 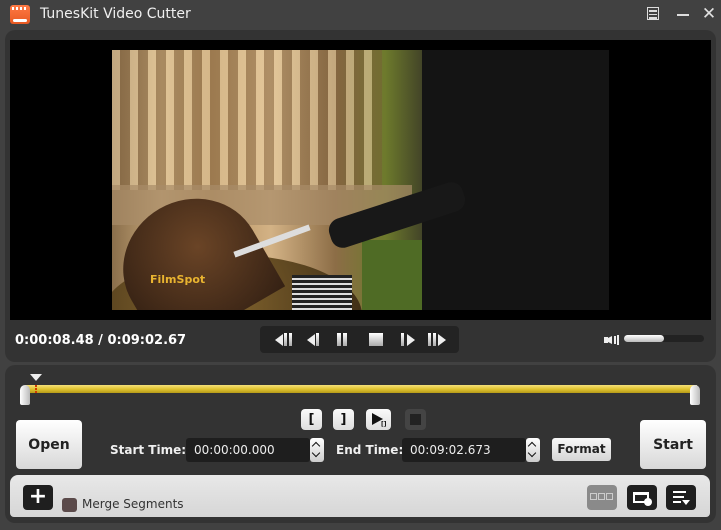 I want to click on title-bar: TunesKit Video Cutter ✕, so click(x=360, y=15).